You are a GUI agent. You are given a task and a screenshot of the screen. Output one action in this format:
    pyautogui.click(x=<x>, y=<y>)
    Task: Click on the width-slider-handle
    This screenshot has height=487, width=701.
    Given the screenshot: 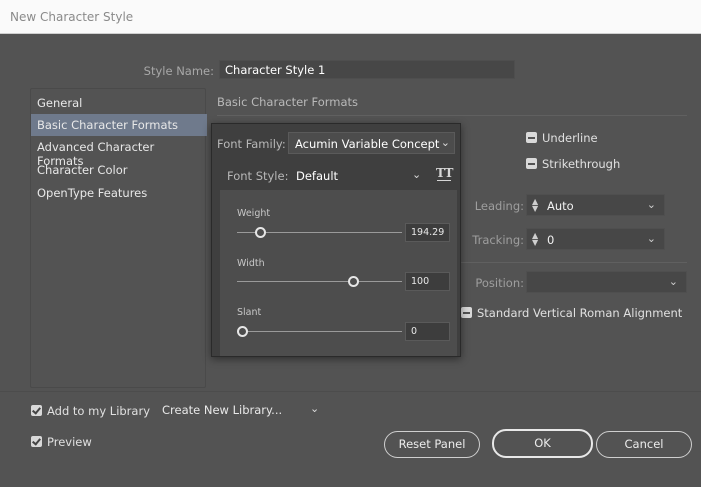 What is the action you would take?
    pyautogui.click(x=353, y=281)
    